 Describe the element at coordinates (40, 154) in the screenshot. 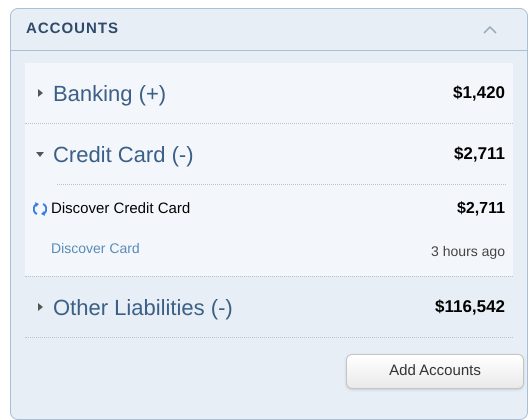

I see `expanded-arrow-icon` at that location.